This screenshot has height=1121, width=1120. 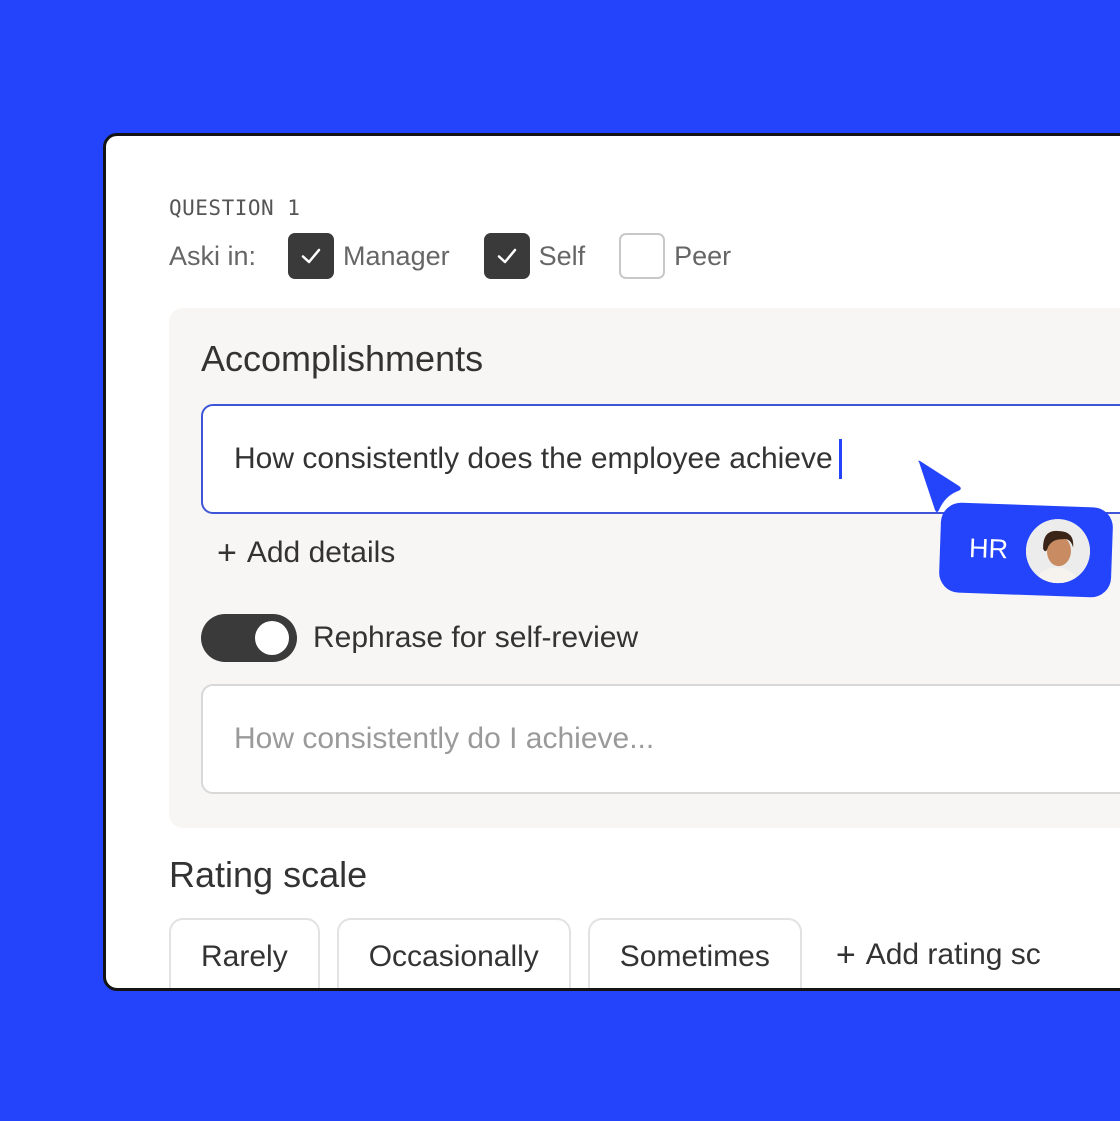 I want to click on rephrase-toggle-row: Rephrase for self-review, so click(x=419, y=638).